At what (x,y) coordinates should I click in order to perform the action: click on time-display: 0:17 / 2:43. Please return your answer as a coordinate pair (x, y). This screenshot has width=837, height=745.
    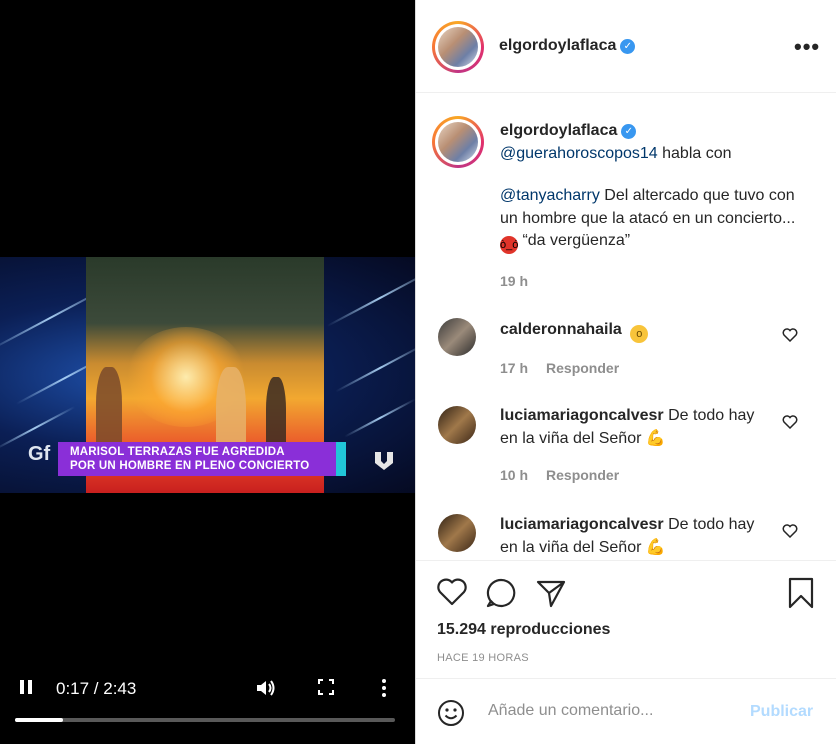
    Looking at the image, I should click on (96, 688).